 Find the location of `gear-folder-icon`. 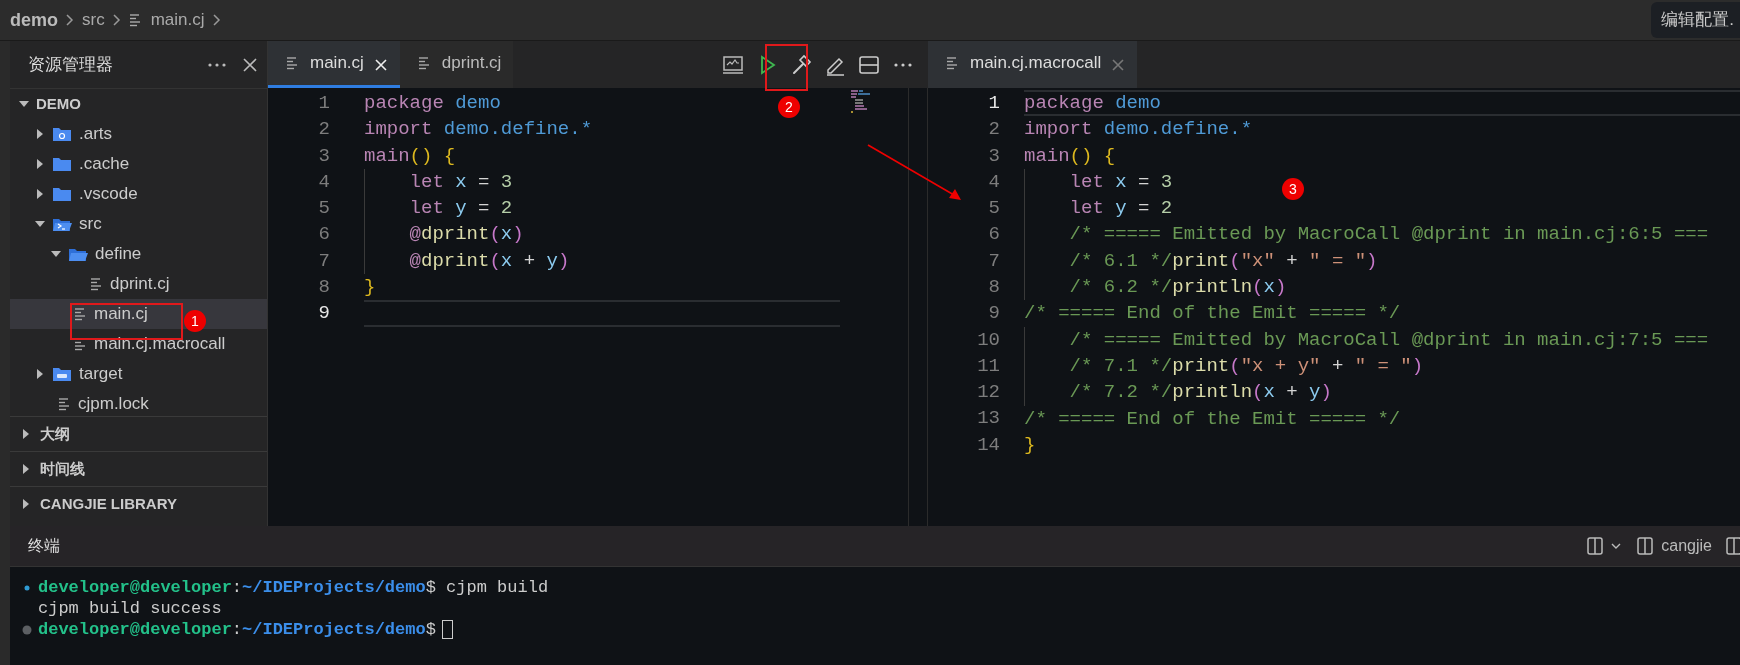

gear-folder-icon is located at coordinates (62, 134).